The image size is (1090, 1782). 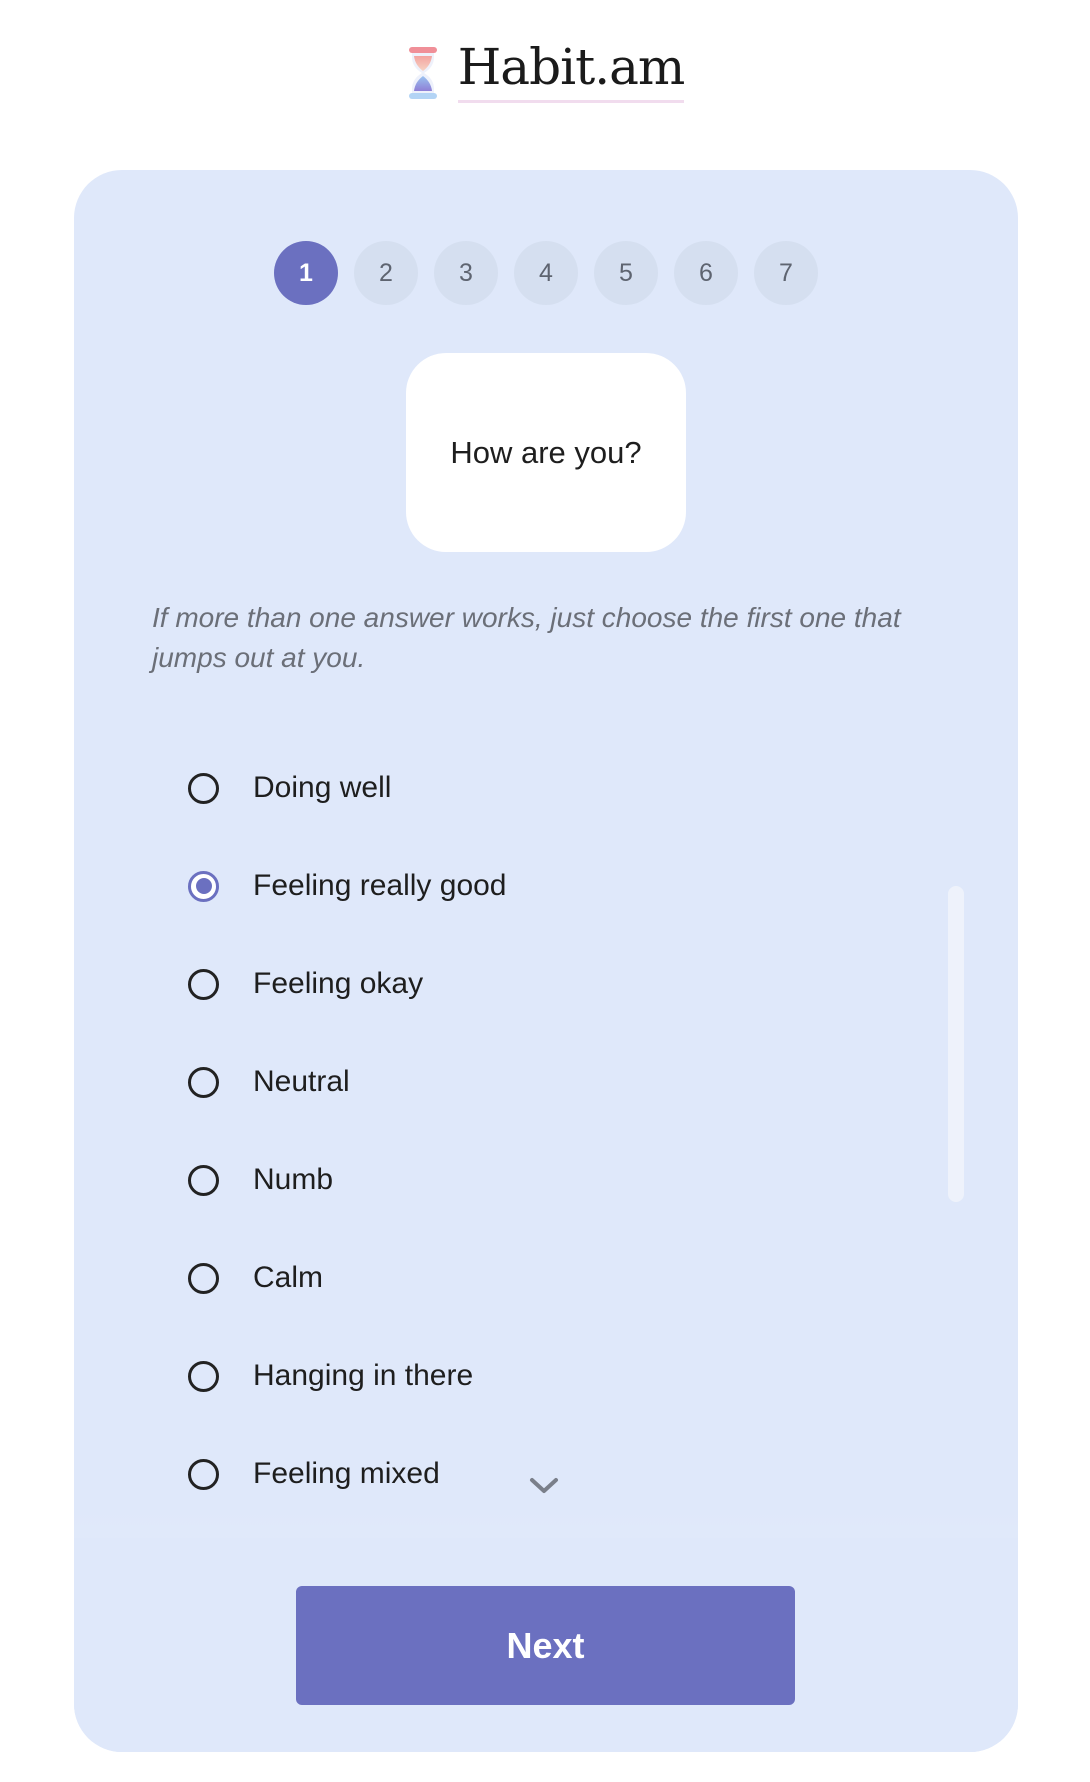 I want to click on question-title: How are you?, so click(x=546, y=452).